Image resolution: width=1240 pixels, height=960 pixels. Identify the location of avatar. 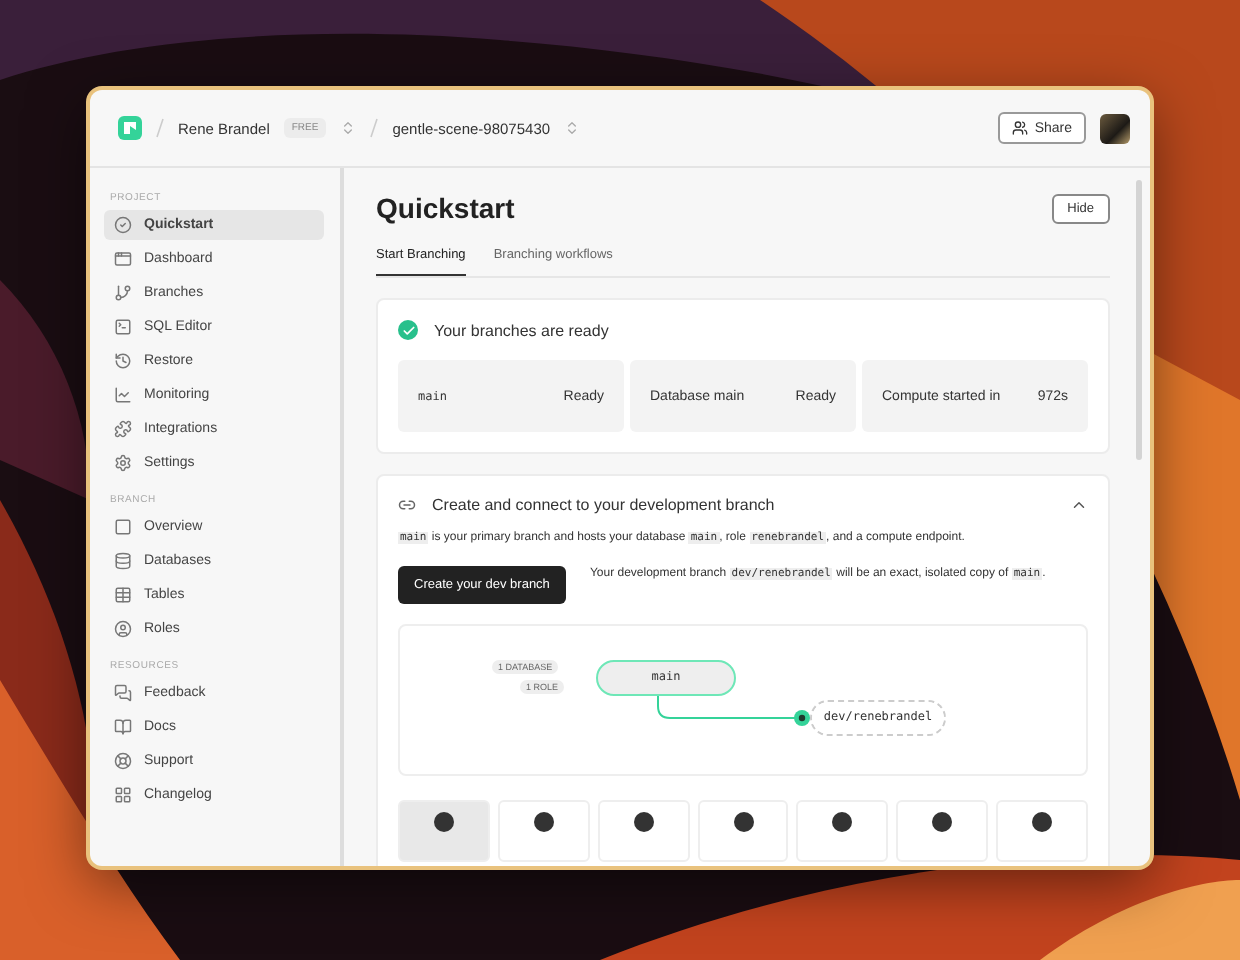
(1115, 128).